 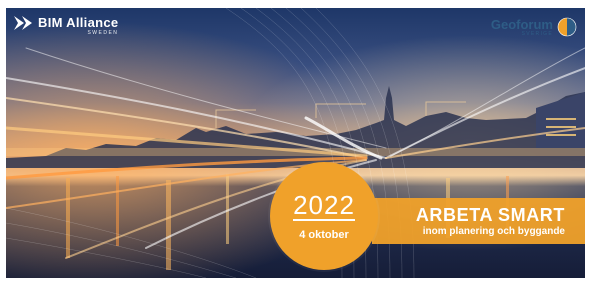 I want to click on event-subtitle: inom planering och byggande, so click(x=493, y=231).